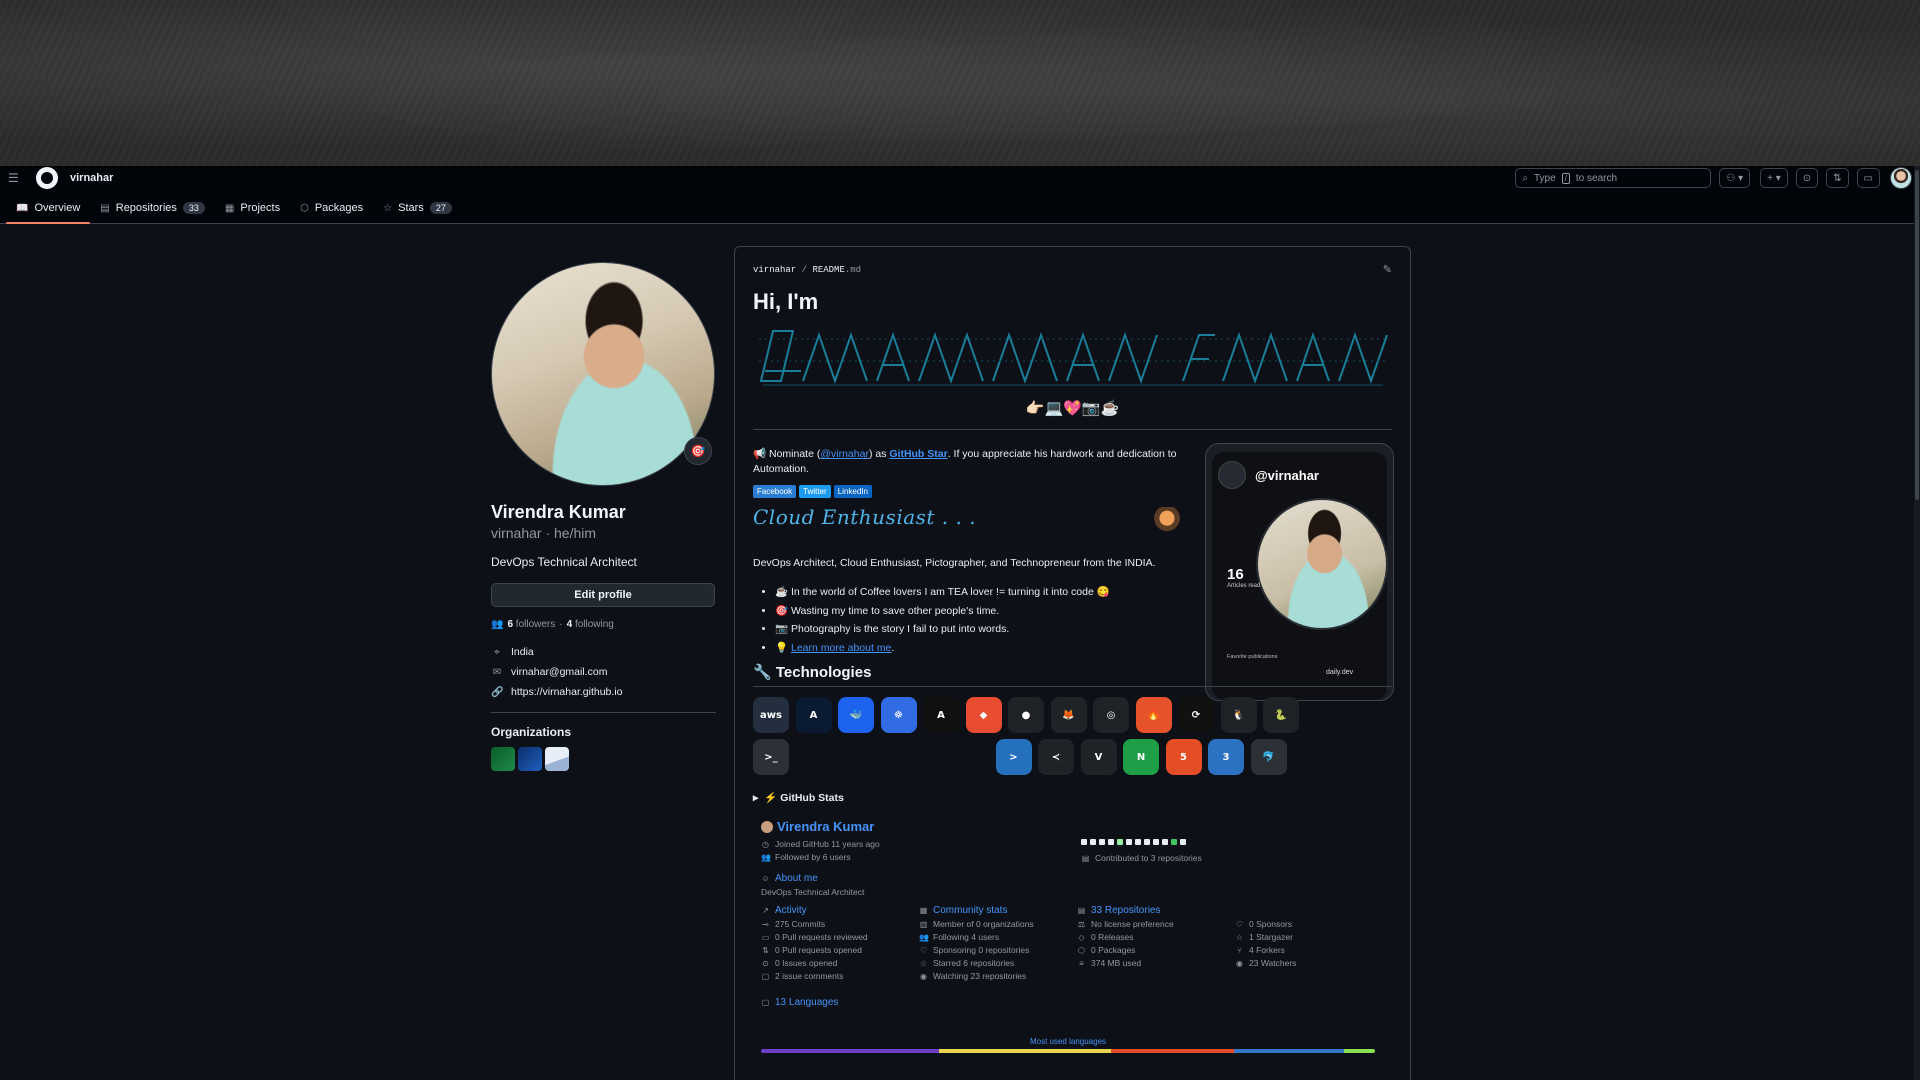  What do you see at coordinates (1013, 757) in the screenshot?
I see `powershell-icon: >` at bounding box center [1013, 757].